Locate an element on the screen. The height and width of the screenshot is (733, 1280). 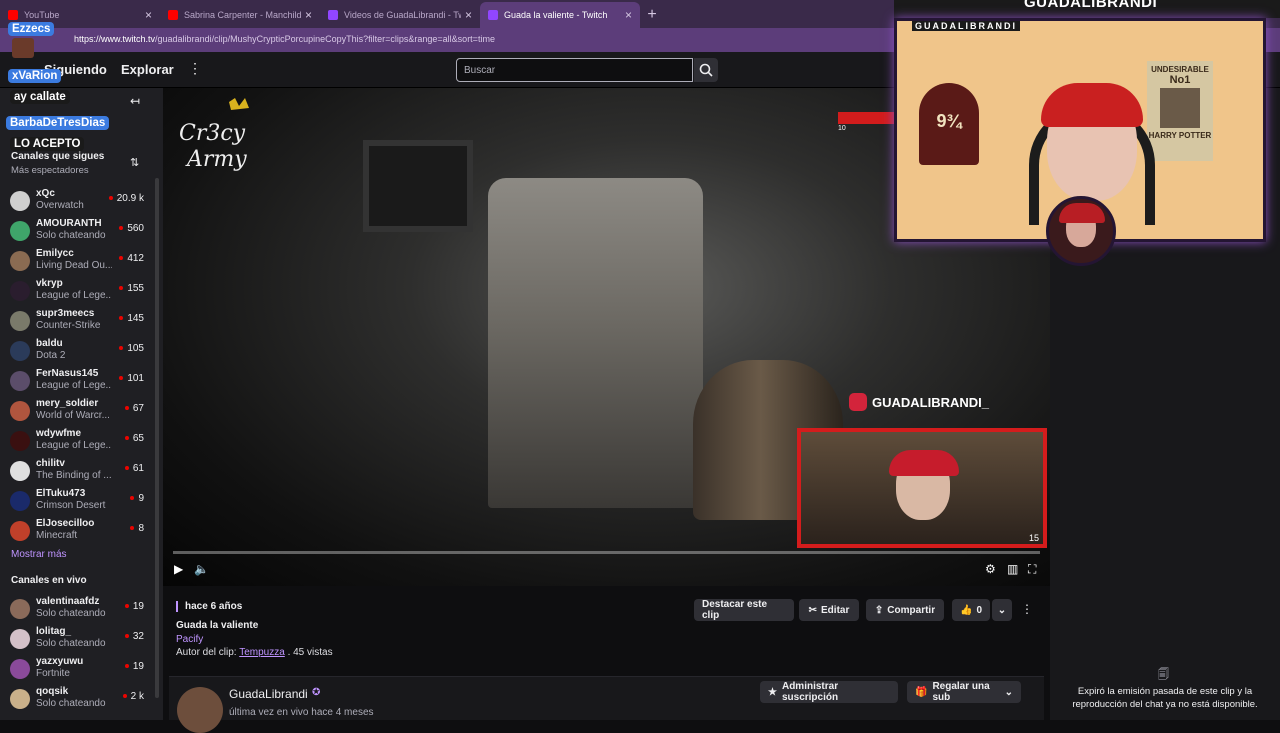
scene-furnace is located at coordinates (595, 343).